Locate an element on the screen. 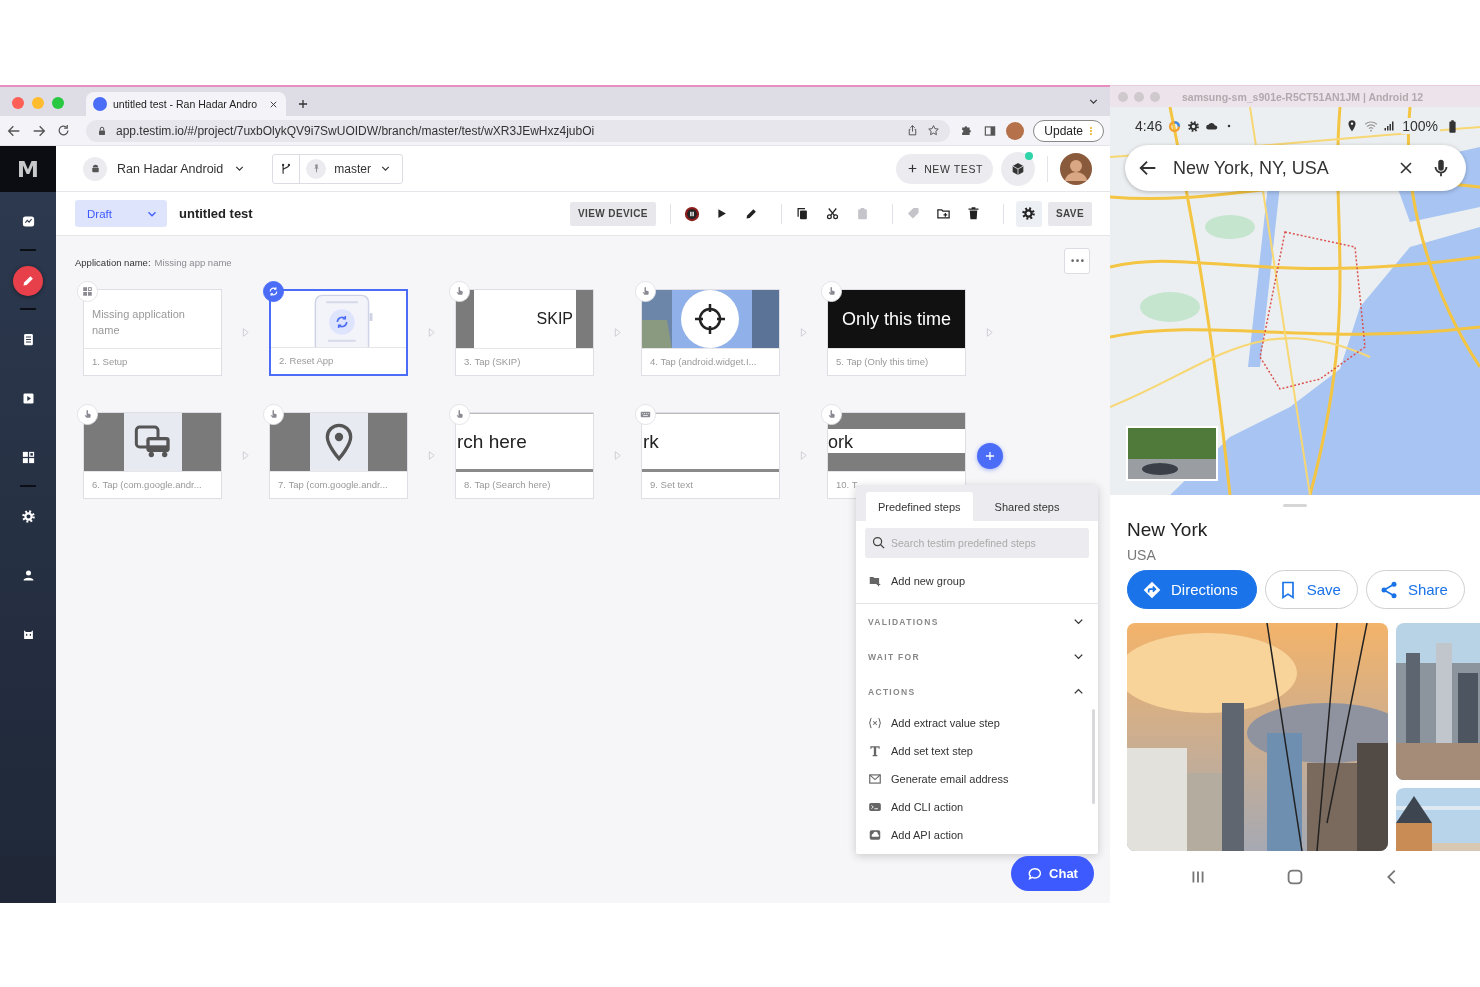  cube-icon is located at coordinates (1018, 168).